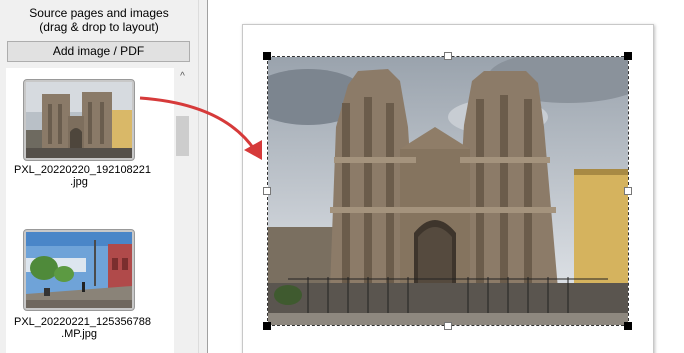 The height and width of the screenshot is (353, 684). Describe the element at coordinates (98, 51) in the screenshot. I see `add-image-pdf-button: Add image / PDF` at that location.